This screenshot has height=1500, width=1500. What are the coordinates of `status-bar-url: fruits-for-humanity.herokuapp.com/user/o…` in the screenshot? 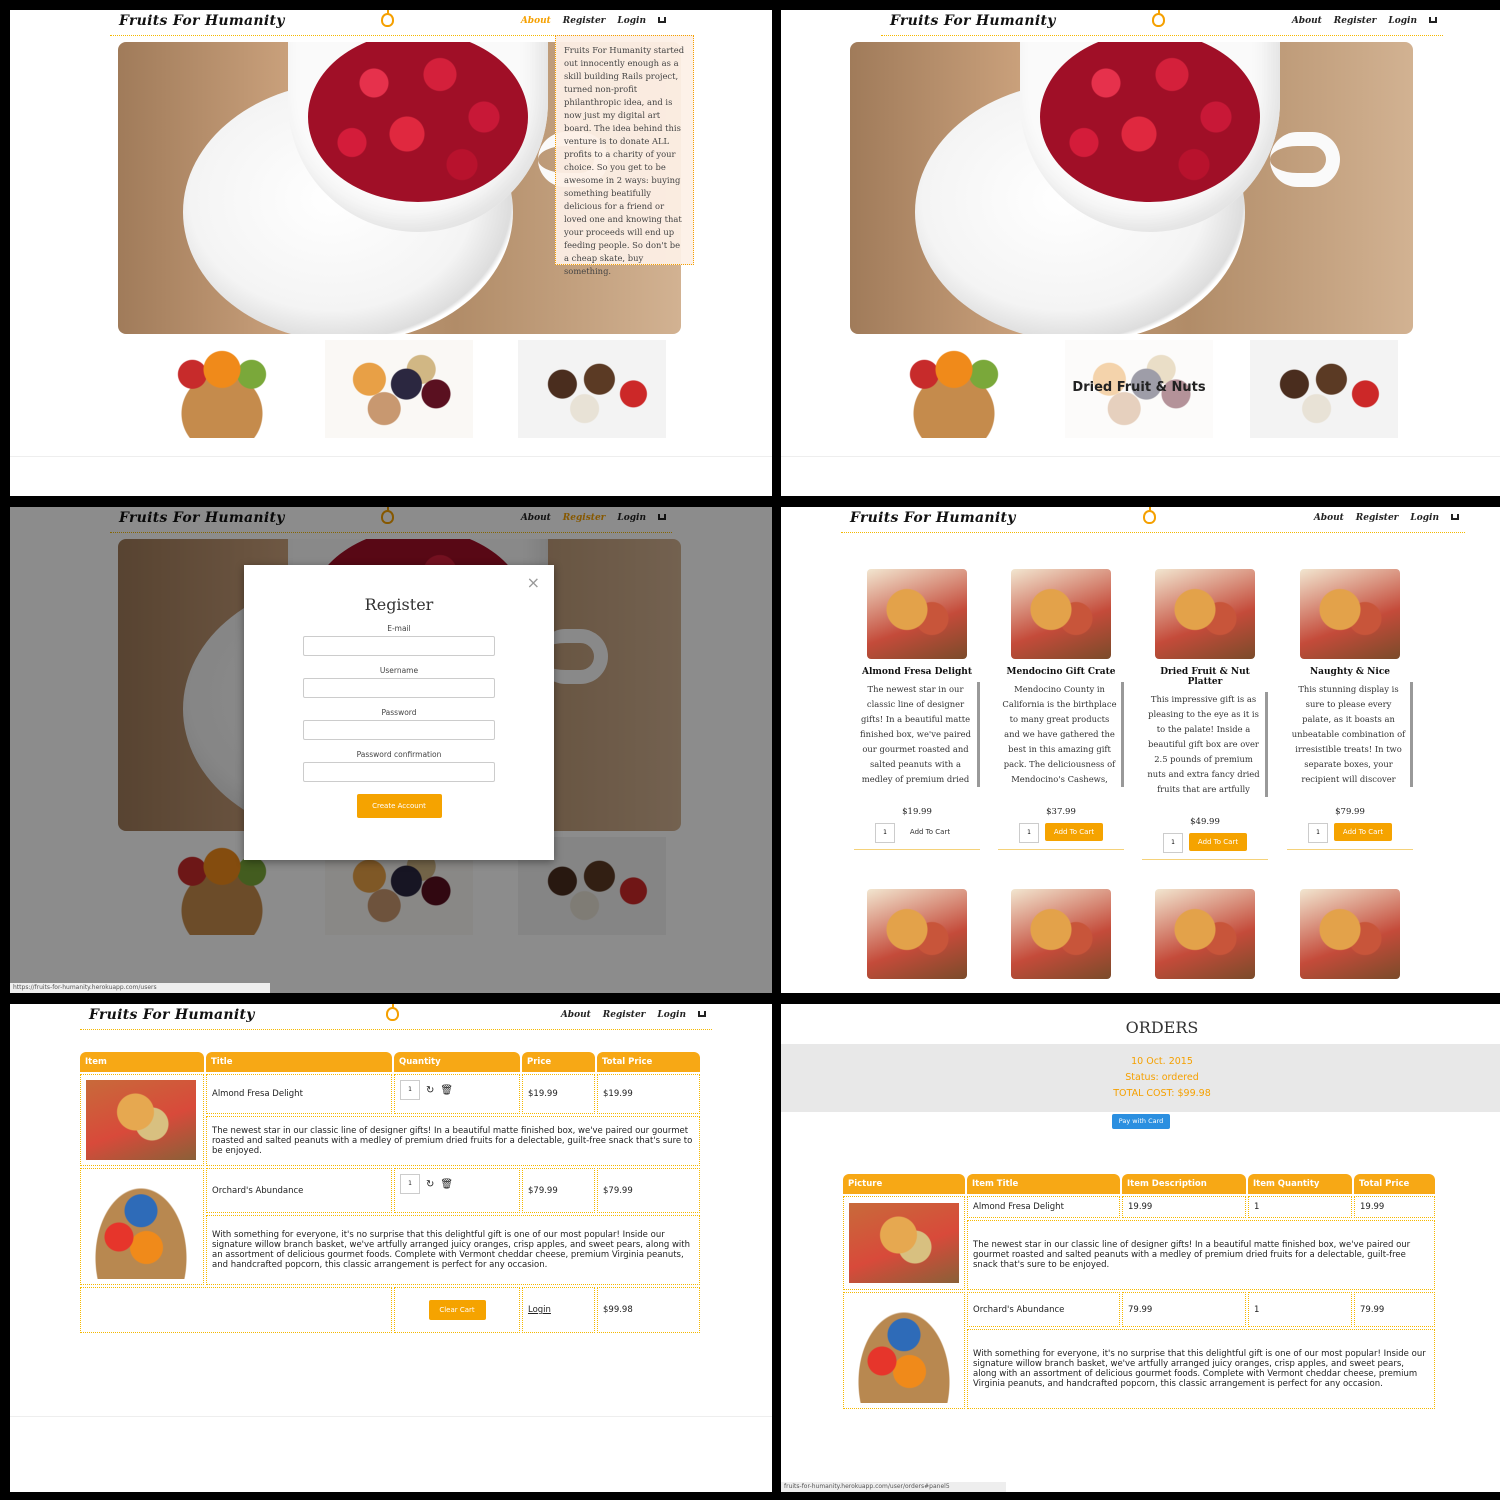 It's located at (893, 1487).